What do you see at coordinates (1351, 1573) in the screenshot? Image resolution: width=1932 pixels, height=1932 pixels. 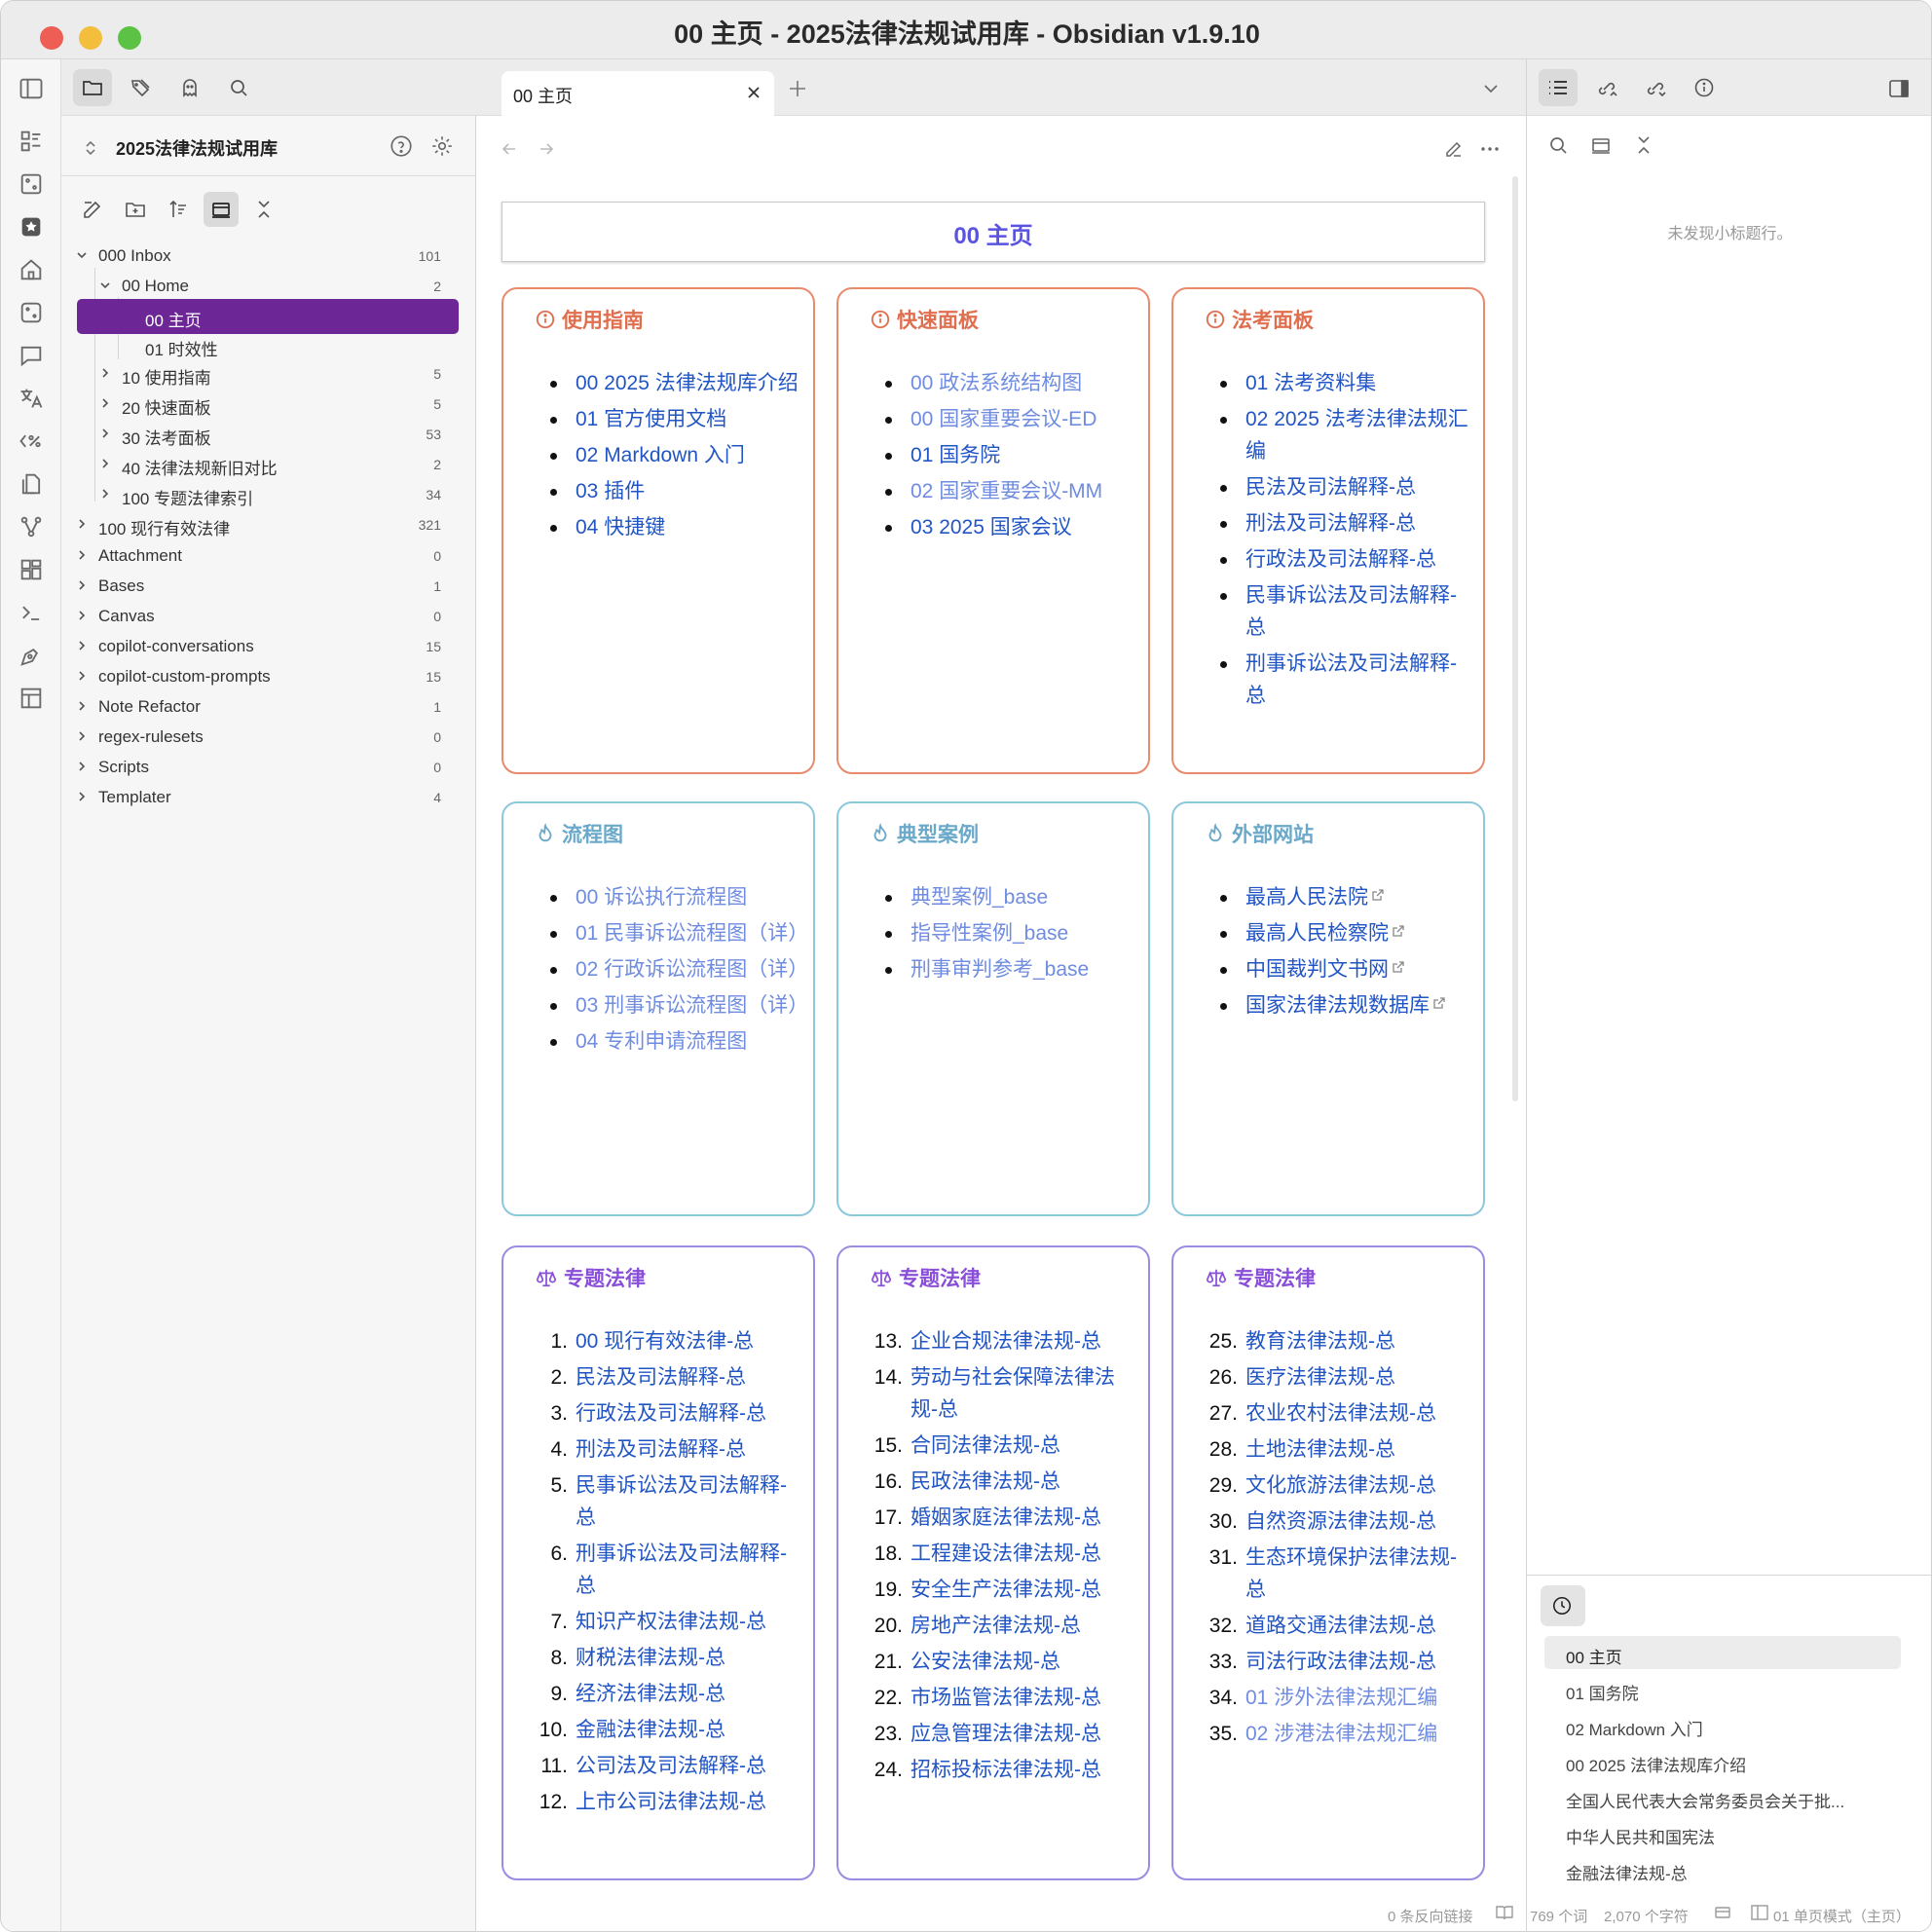 I see `note-link: 生态环境保护法律法规-总` at bounding box center [1351, 1573].